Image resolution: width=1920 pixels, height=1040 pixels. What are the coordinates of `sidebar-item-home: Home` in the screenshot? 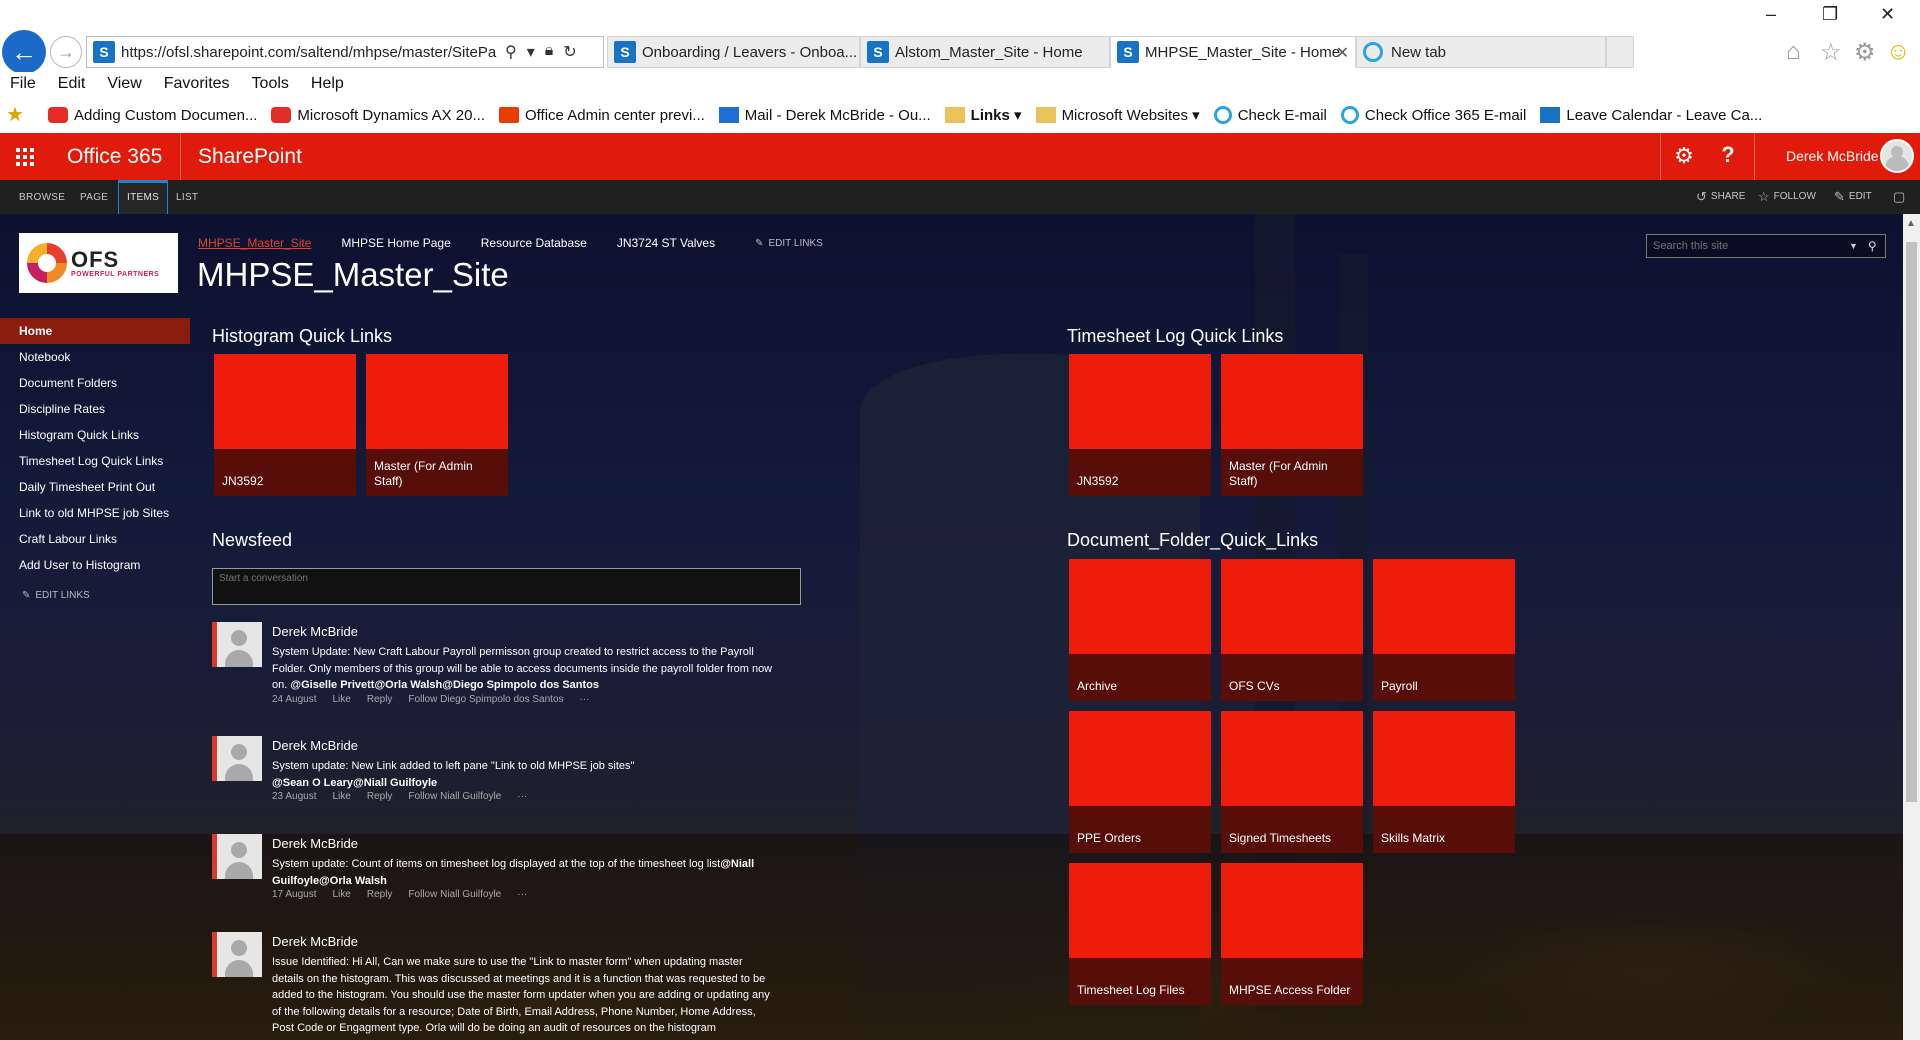 It's located at (95, 331).